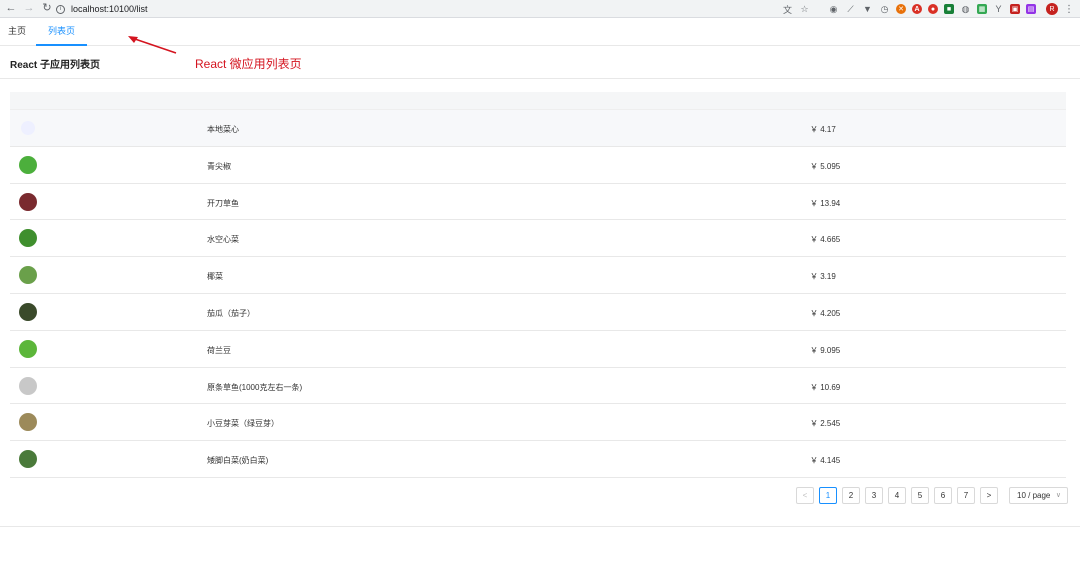 This screenshot has height=584, width=1080. I want to click on tab-home: 主页, so click(17, 32).